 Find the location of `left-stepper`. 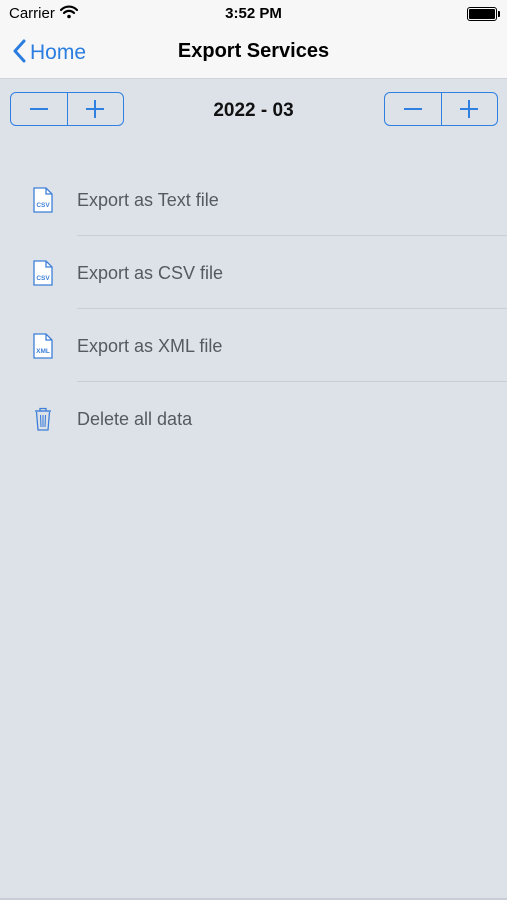

left-stepper is located at coordinates (67, 109).